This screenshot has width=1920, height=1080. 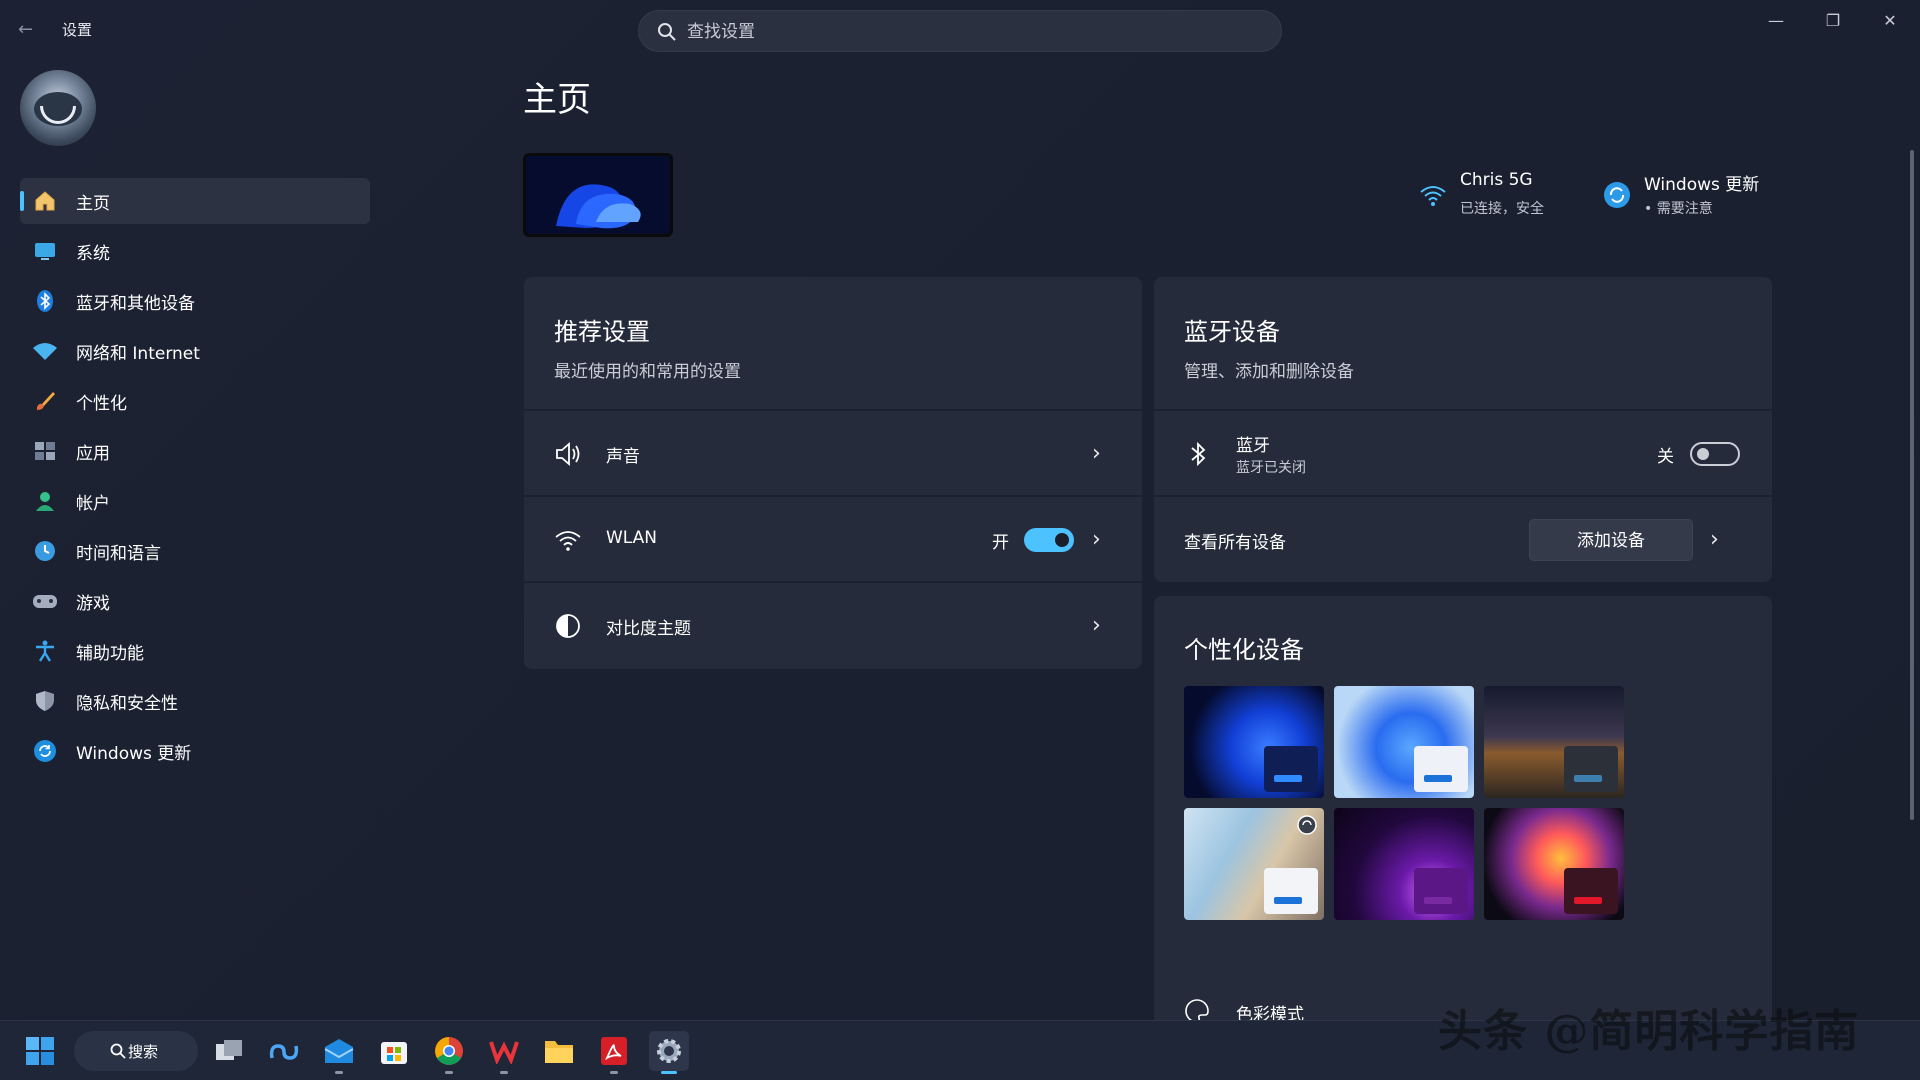 What do you see at coordinates (40, 1051) in the screenshot?
I see `start-button` at bounding box center [40, 1051].